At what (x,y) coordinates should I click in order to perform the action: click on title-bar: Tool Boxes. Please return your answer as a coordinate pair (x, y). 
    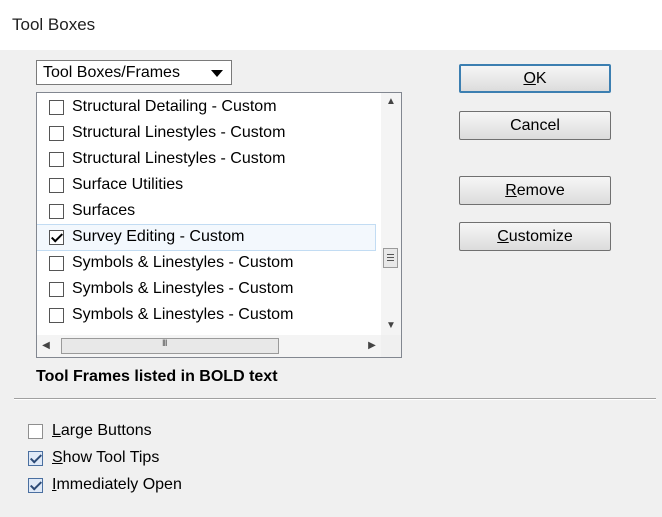
    Looking at the image, I should click on (331, 25).